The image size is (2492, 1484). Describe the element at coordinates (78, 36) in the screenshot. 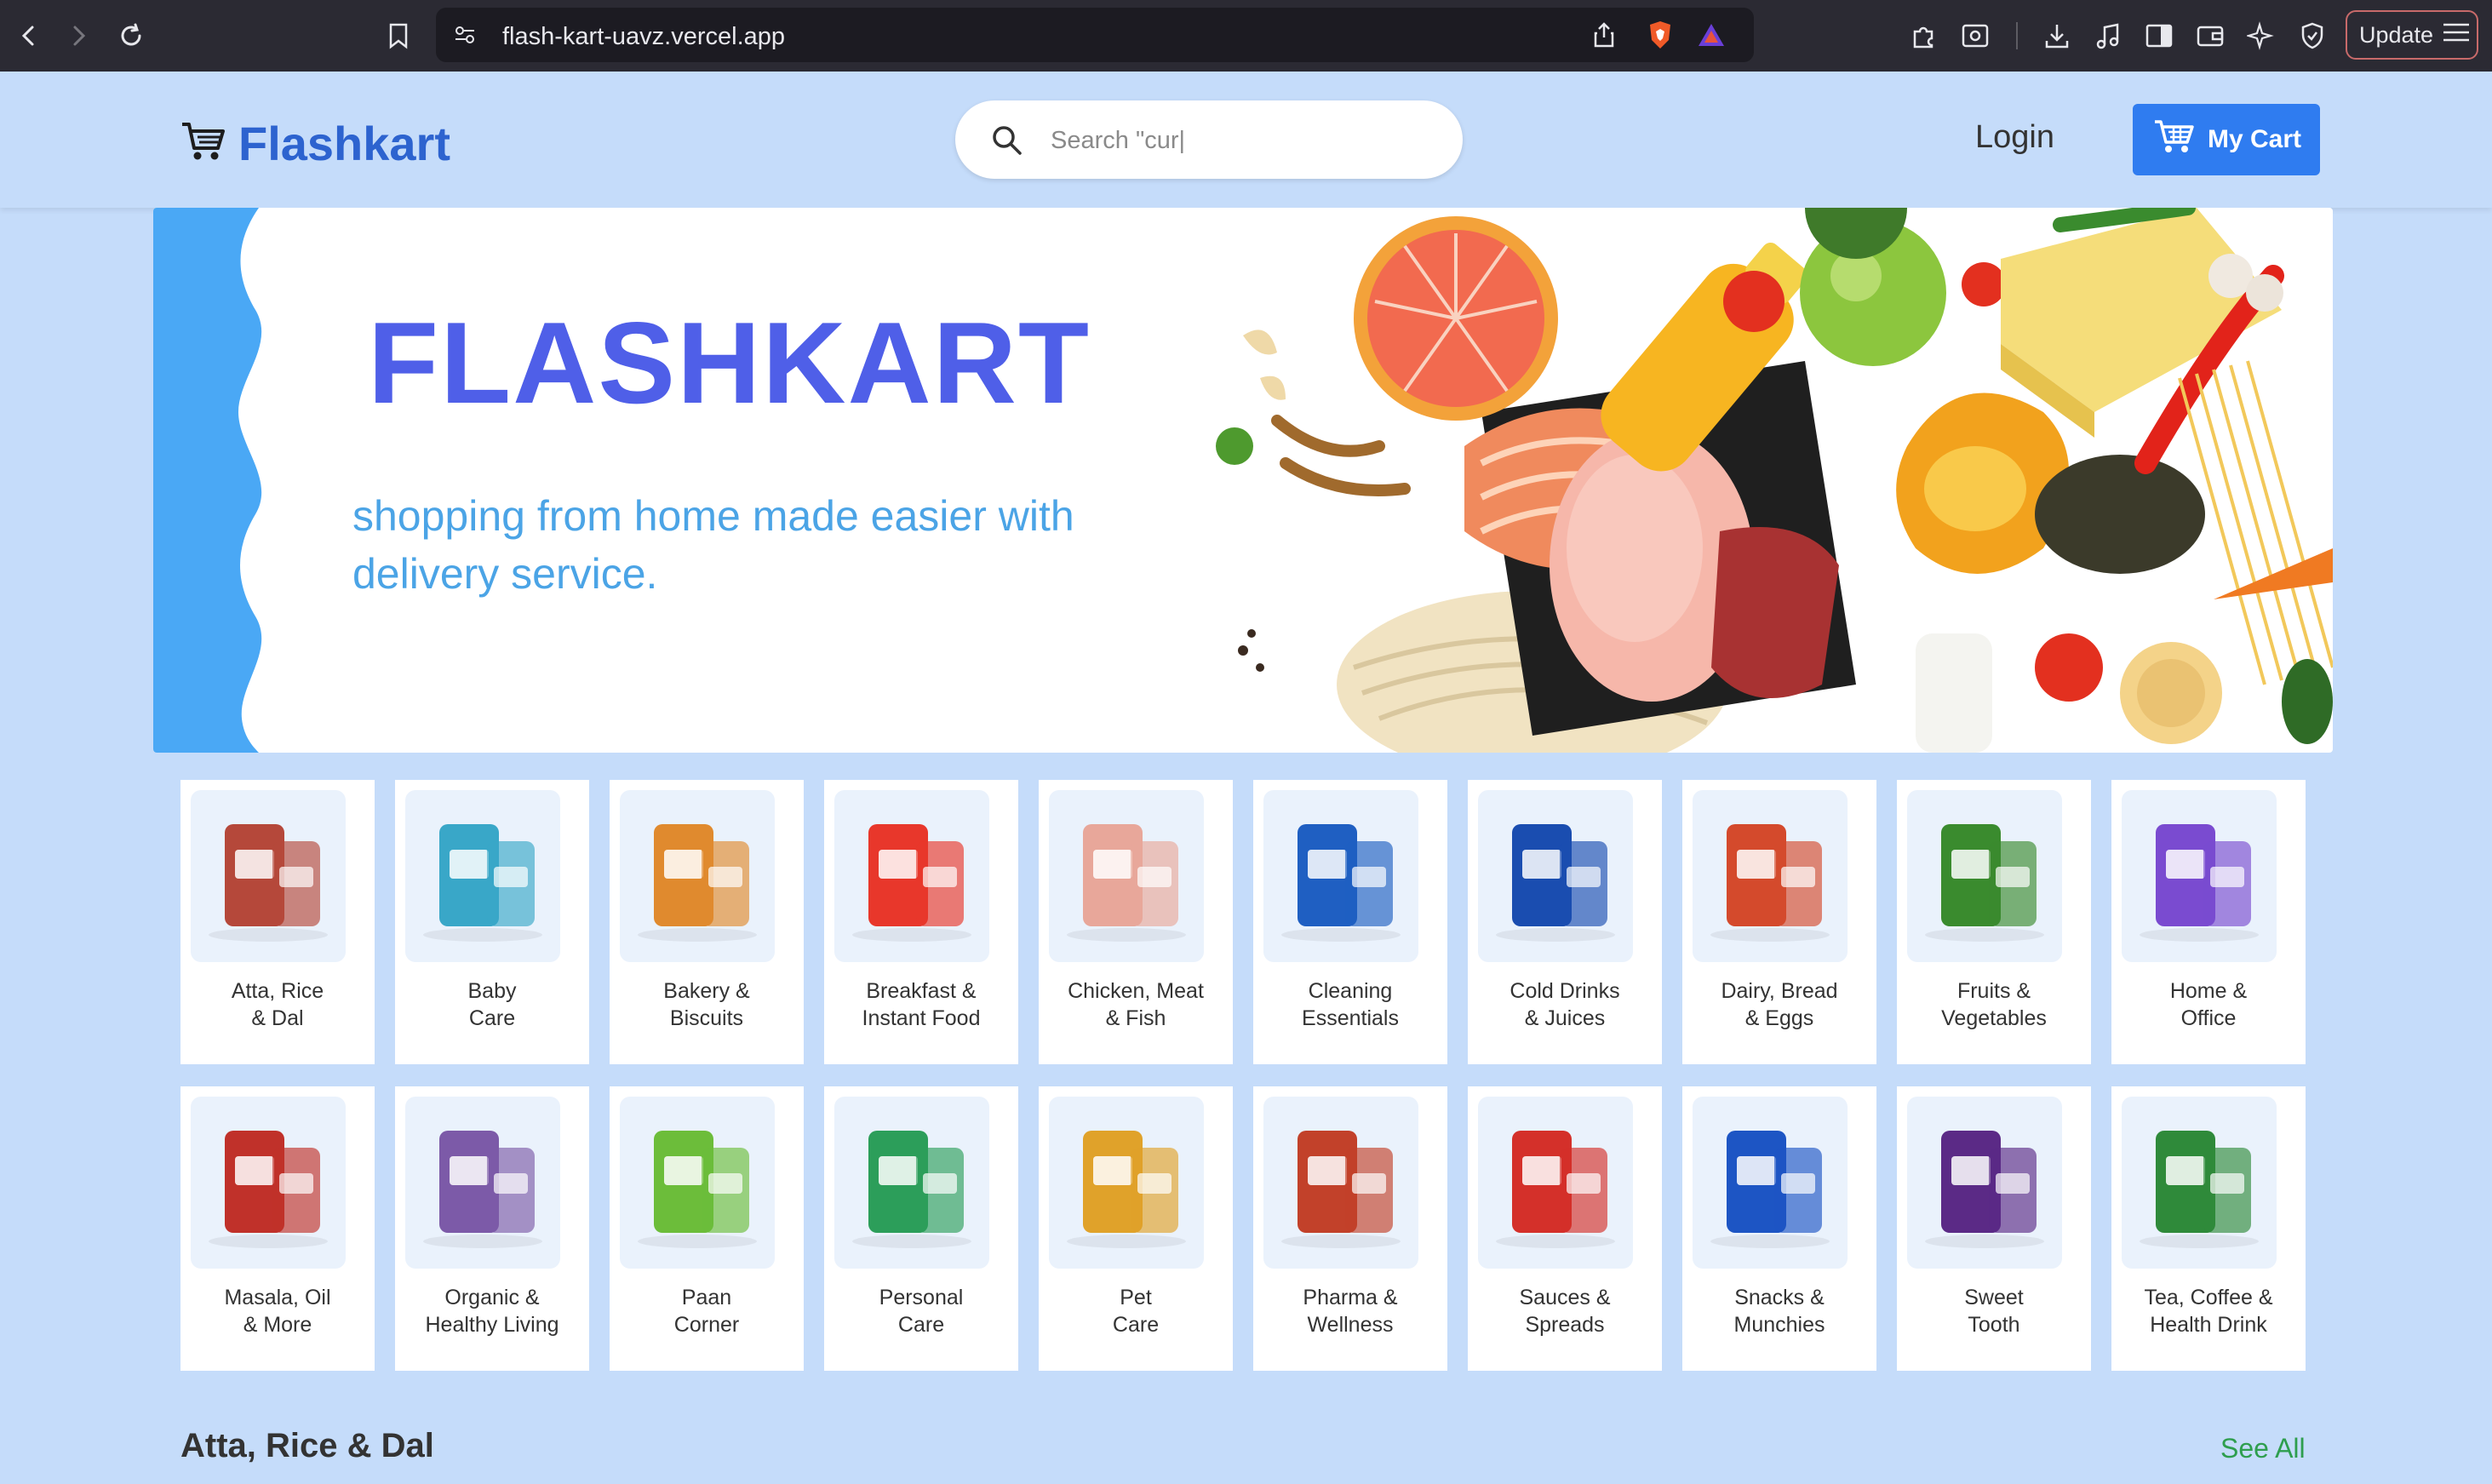

I see `forward-icon` at that location.